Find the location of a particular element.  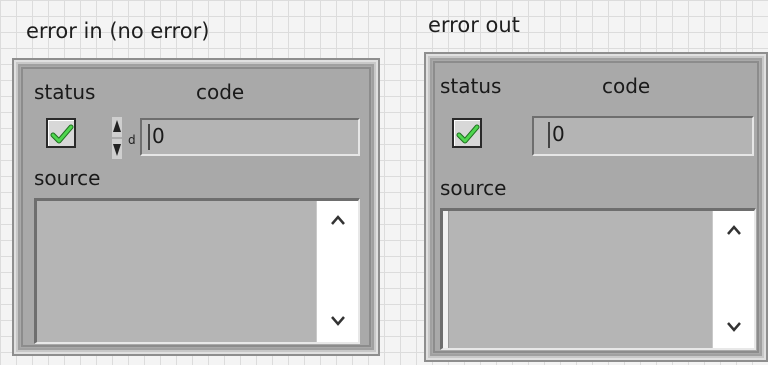

error-out-scroll-up-button is located at coordinates (733, 231).